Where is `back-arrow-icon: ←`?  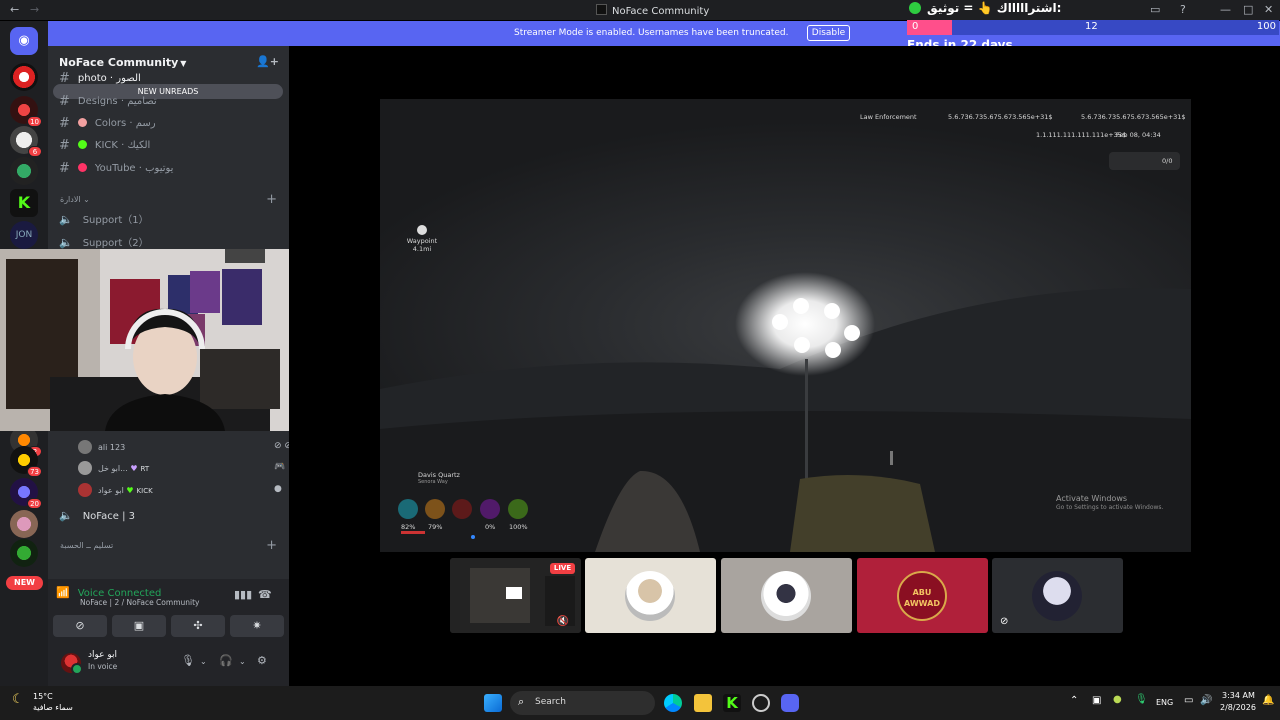
back-arrow-icon: ← is located at coordinates (14, 9).